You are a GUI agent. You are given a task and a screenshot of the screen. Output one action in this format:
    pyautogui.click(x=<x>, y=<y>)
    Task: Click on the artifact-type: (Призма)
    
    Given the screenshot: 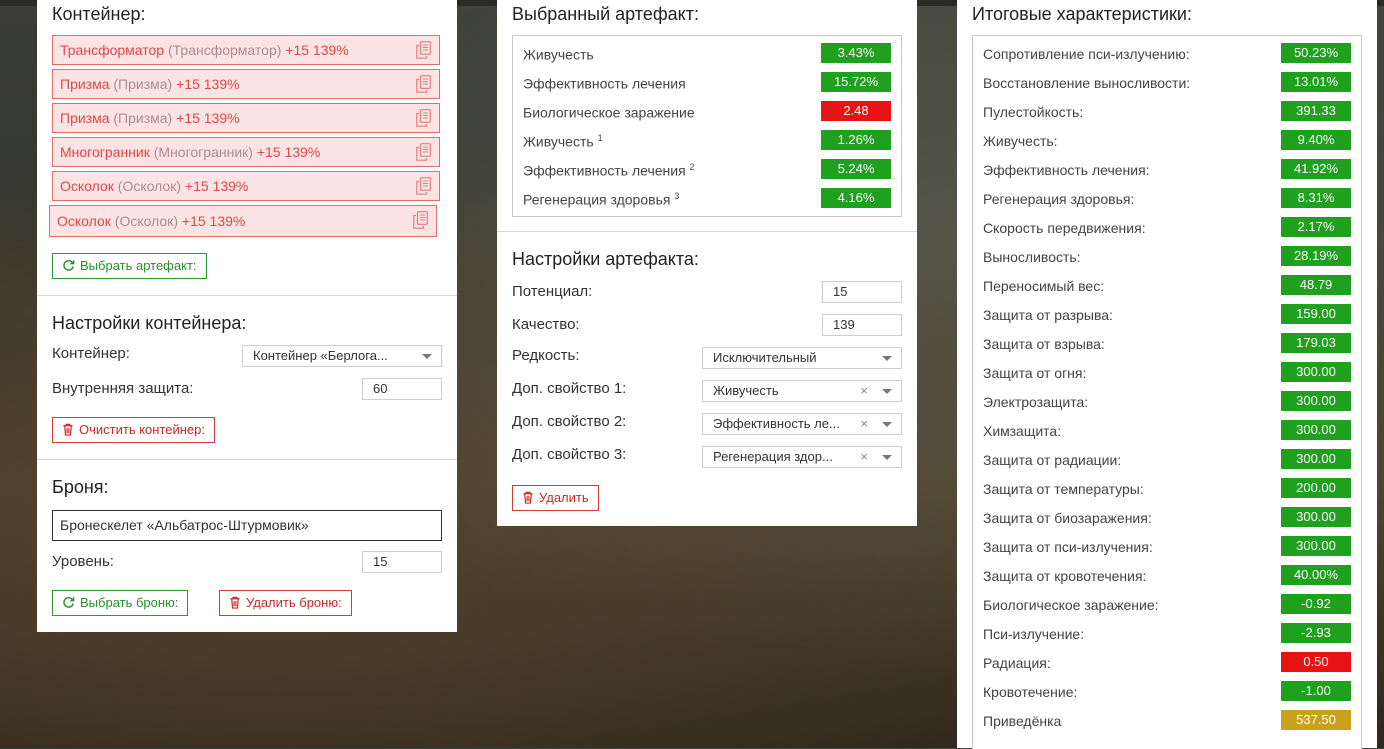 What is the action you would take?
    pyautogui.click(x=143, y=84)
    